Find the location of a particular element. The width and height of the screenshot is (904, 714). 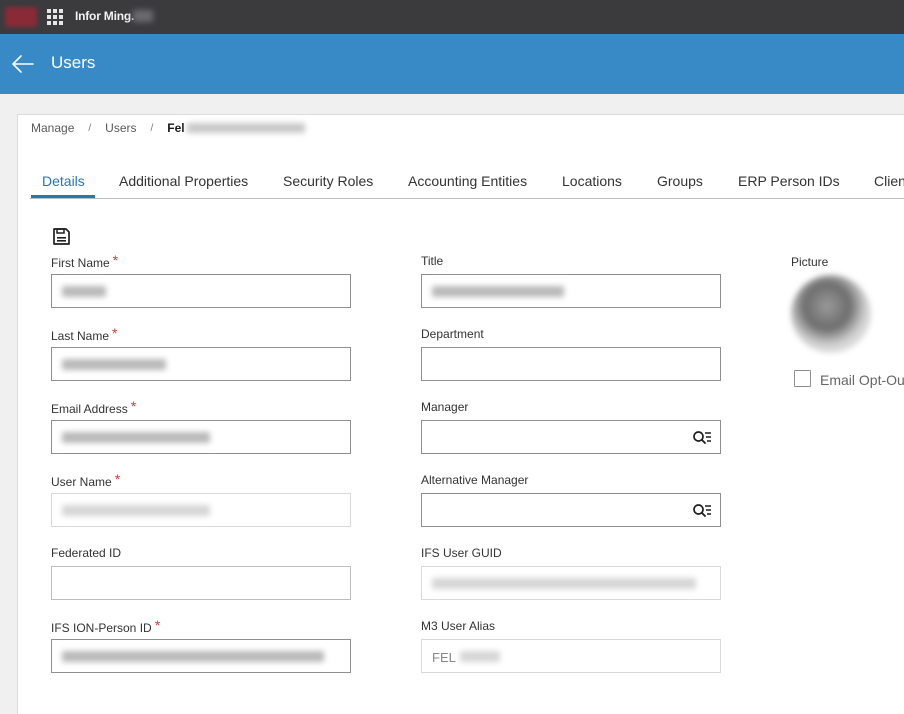

title-redacted-value is located at coordinates (498, 291).